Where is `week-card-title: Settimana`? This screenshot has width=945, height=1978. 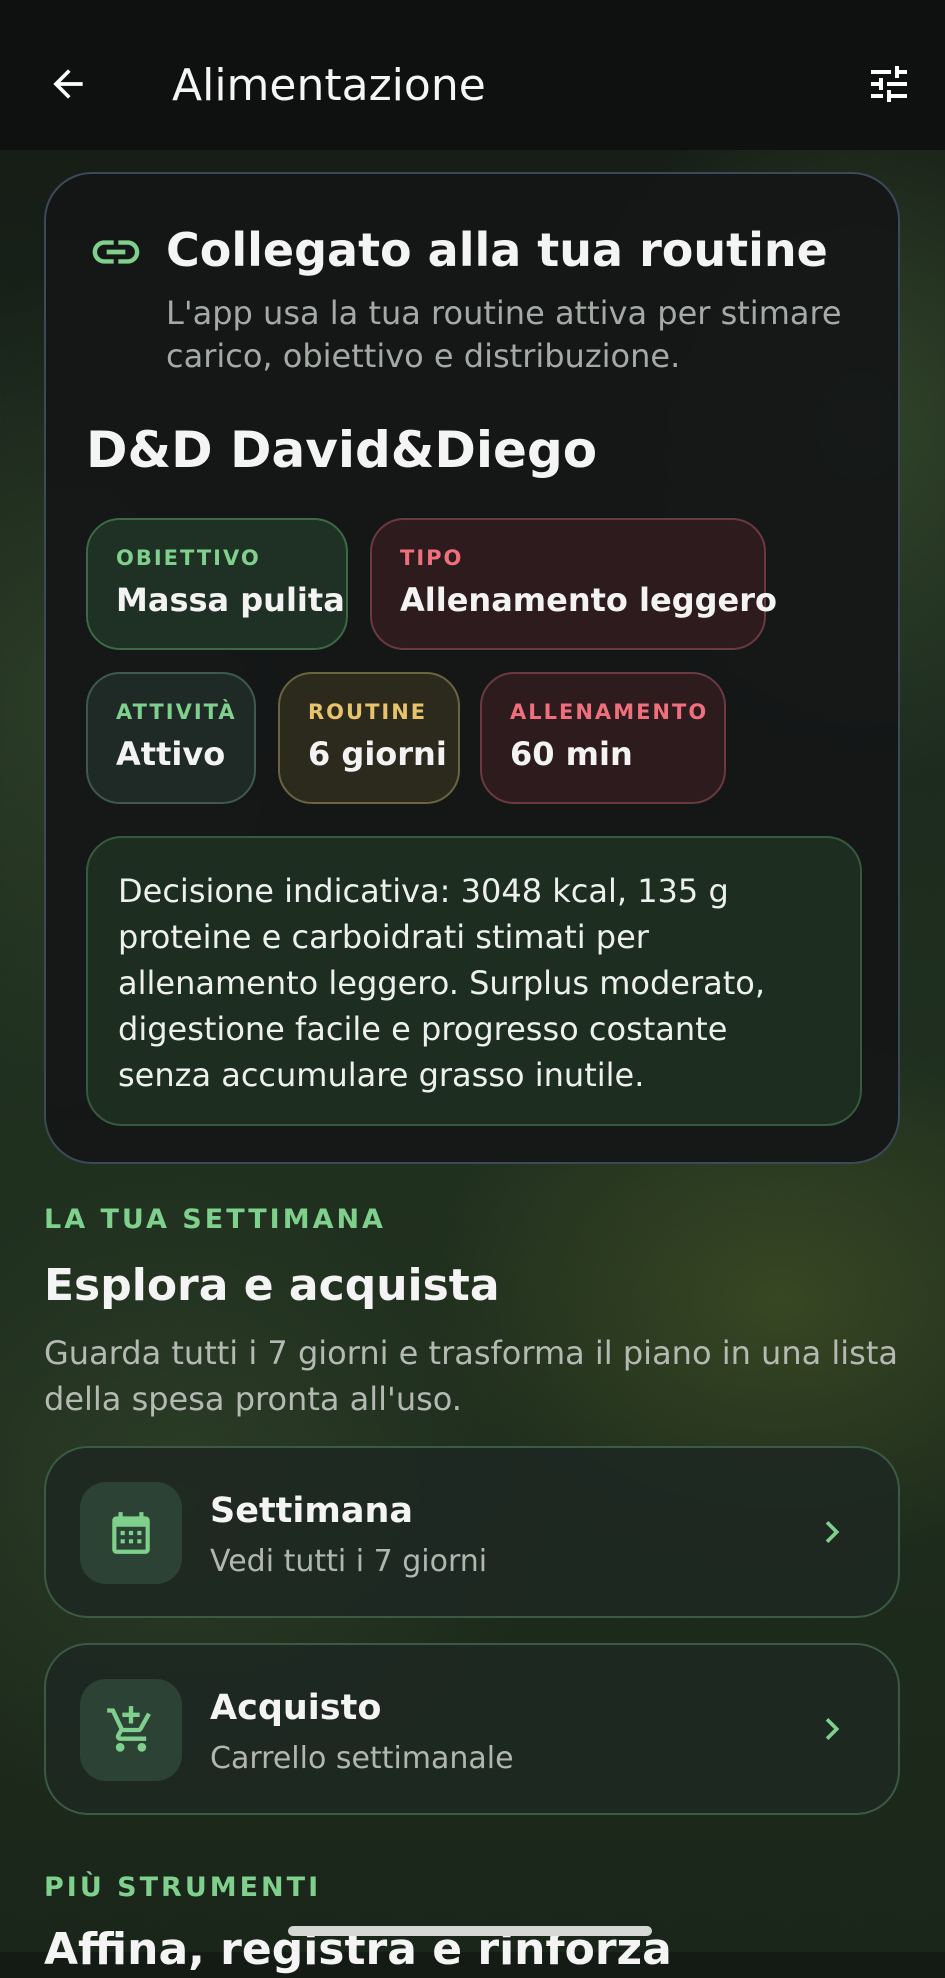
week-card-title: Settimana is located at coordinates (312, 1511).